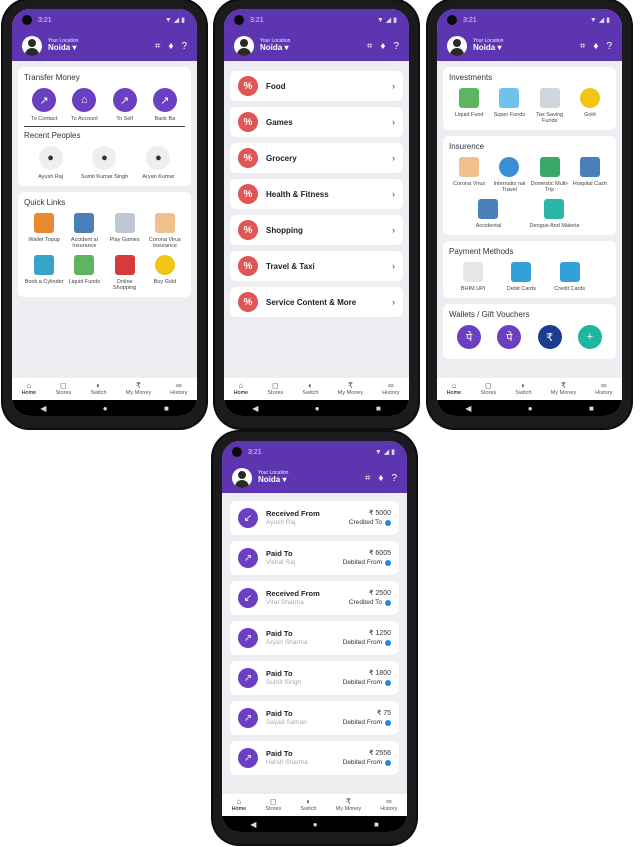  I want to click on payment-item: Debit Cards, so click(521, 277).